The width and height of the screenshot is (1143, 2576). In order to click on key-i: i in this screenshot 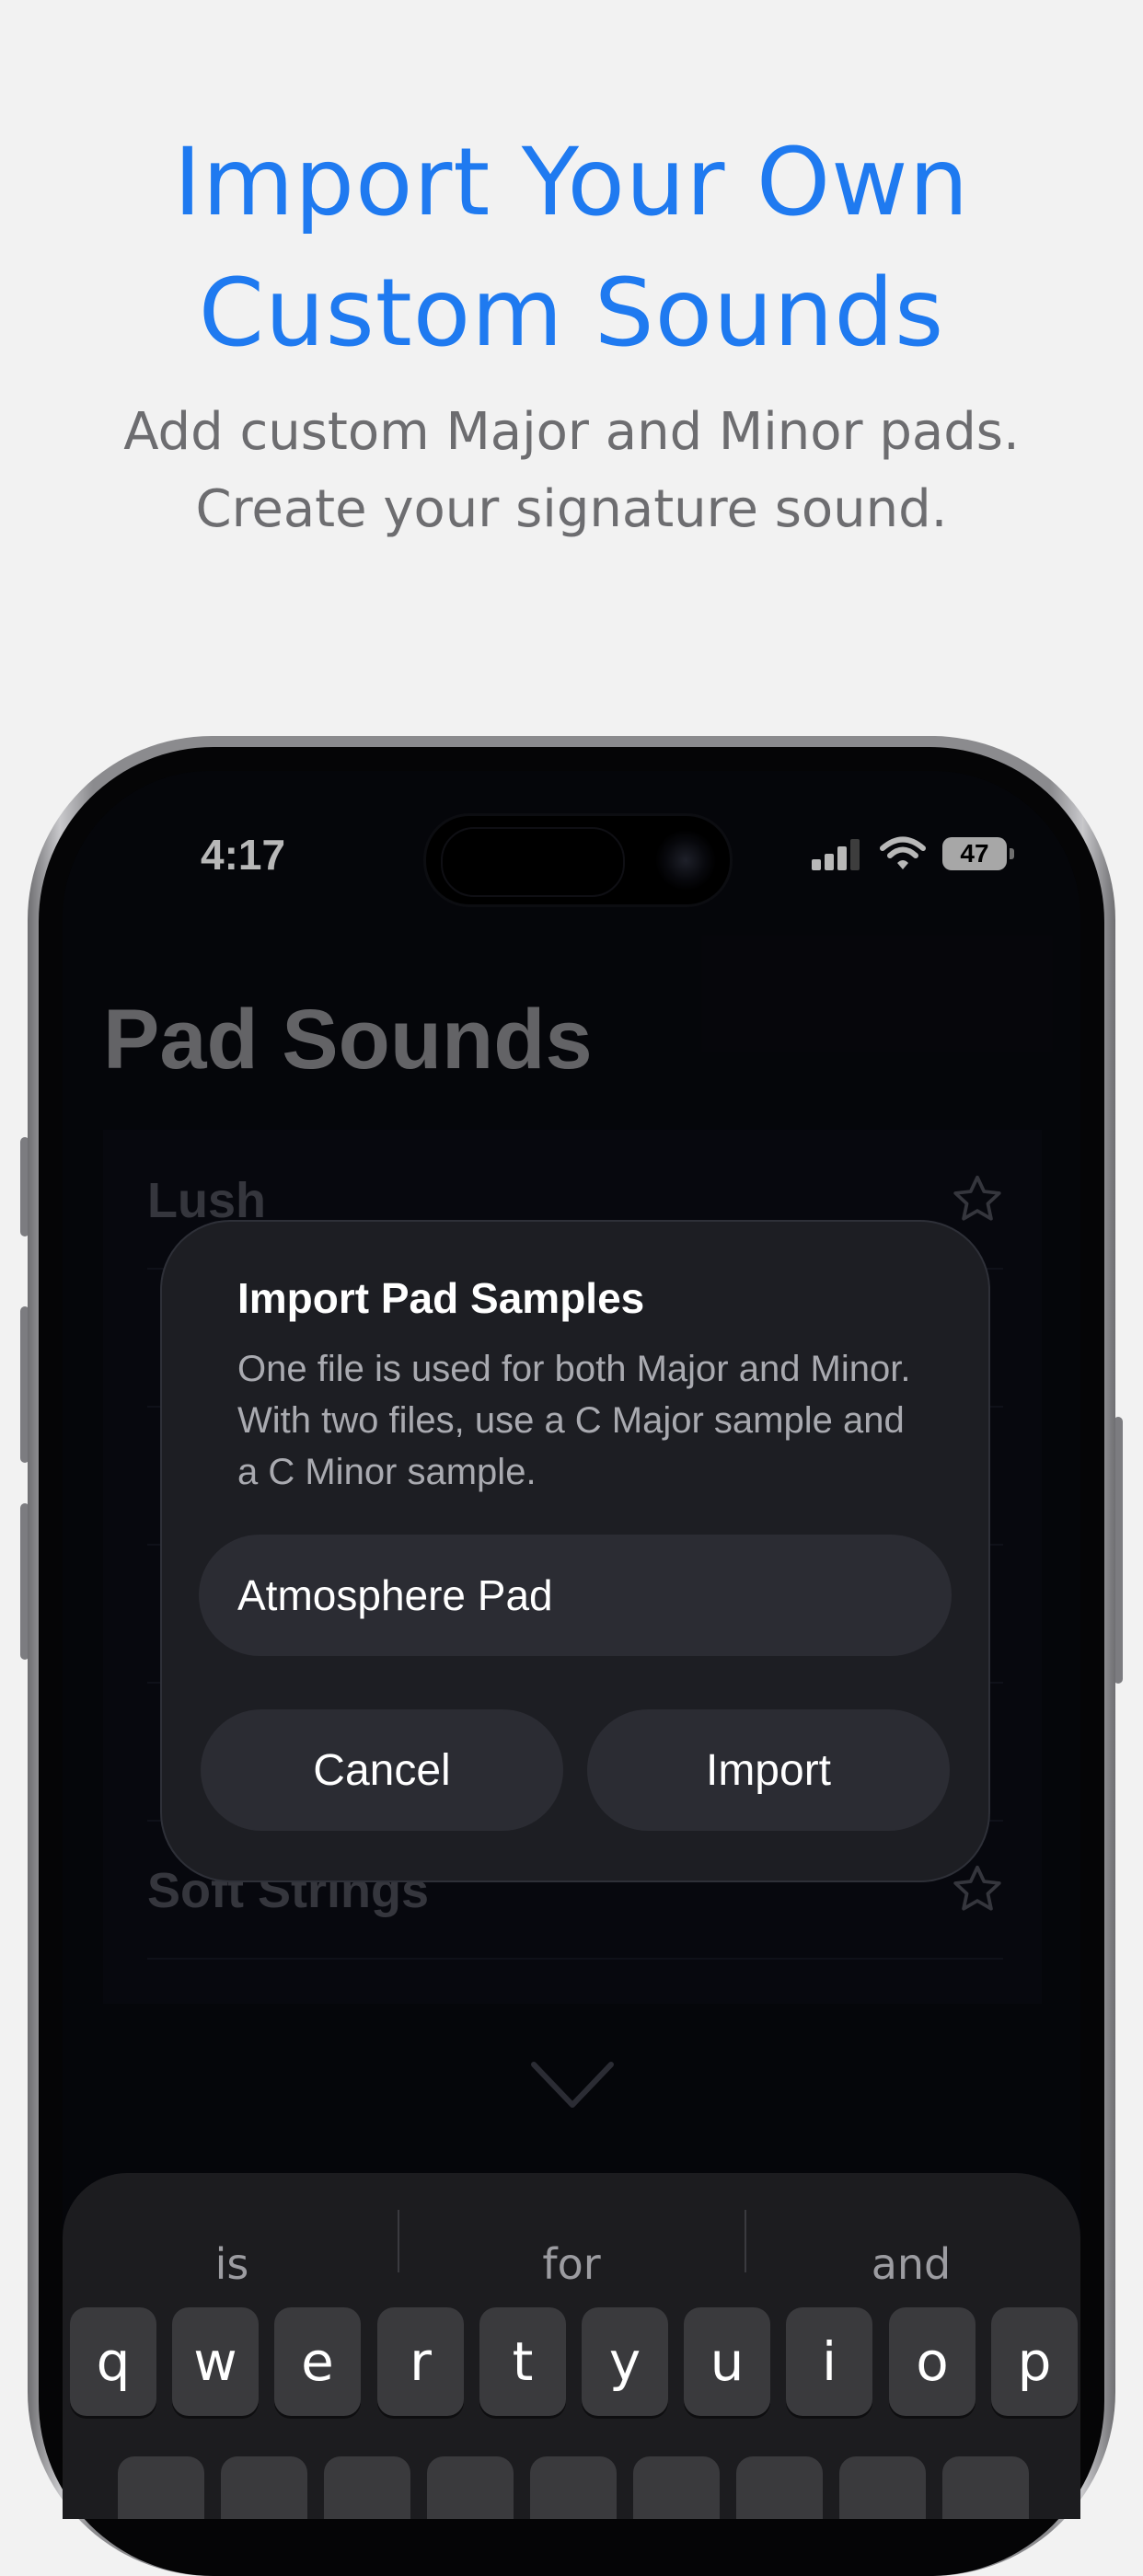, I will do `click(829, 2361)`.